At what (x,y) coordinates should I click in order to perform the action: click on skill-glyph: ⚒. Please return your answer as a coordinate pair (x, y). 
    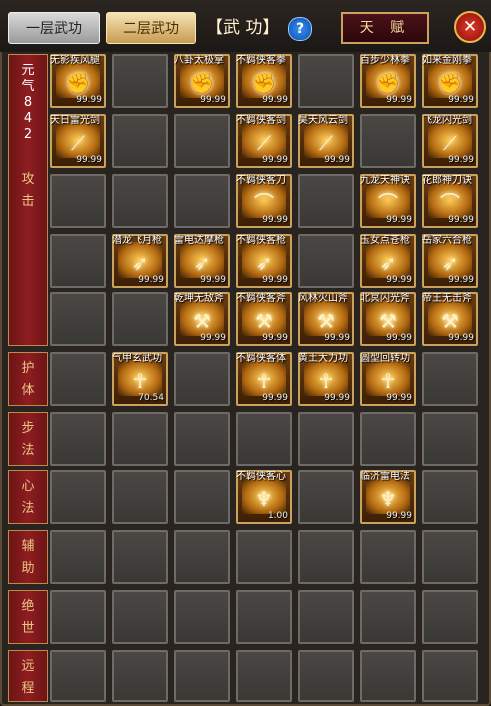
    Looking at the image, I should click on (202, 321).